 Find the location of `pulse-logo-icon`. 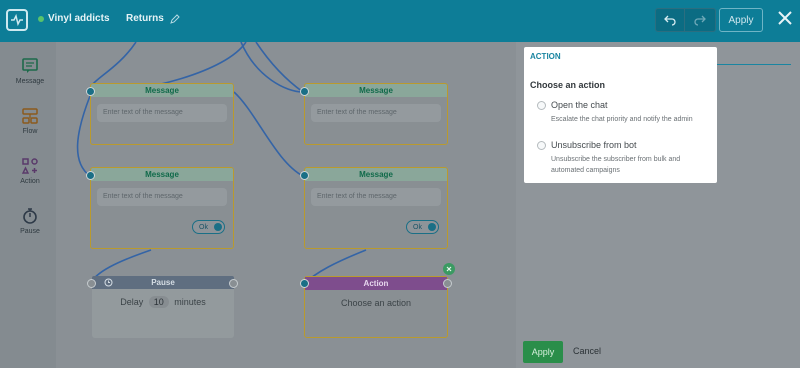

pulse-logo-icon is located at coordinates (17, 20).